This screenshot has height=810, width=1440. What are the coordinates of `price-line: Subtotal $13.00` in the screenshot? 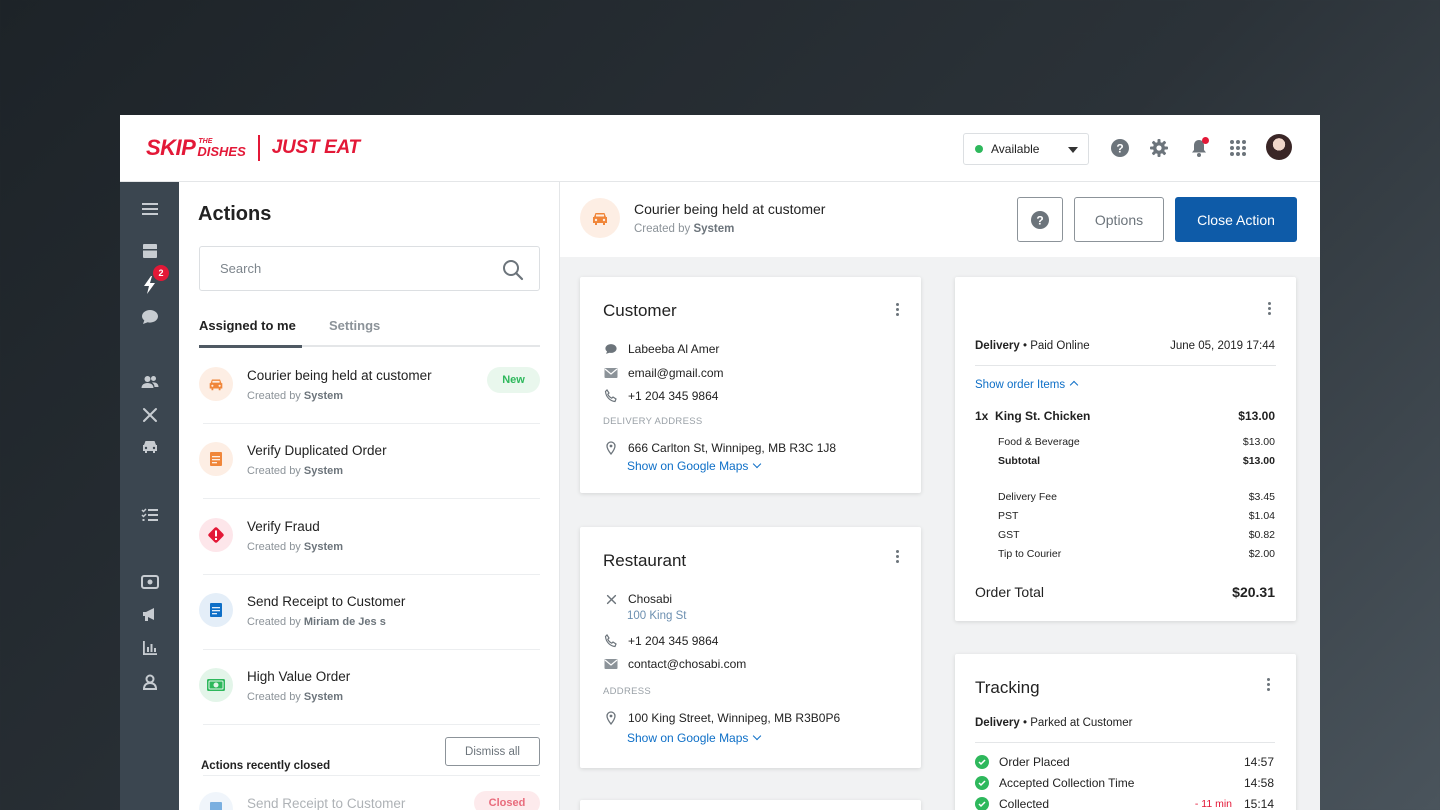 It's located at (1136, 461).